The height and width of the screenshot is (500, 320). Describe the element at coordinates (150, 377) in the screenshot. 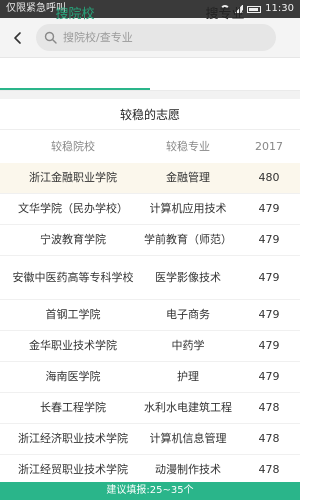

I see `table-row: 海南医学院 护理 479` at that location.